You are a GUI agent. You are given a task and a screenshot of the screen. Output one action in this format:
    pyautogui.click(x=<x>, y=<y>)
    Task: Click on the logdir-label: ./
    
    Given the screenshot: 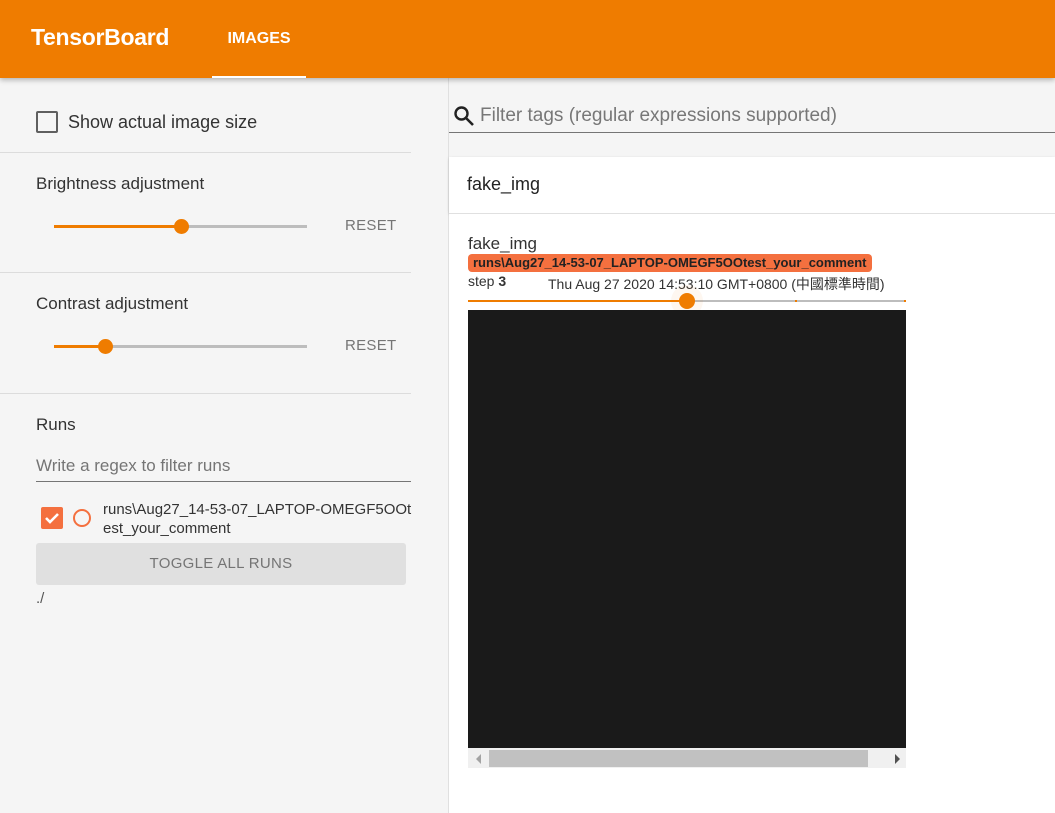 What is the action you would take?
    pyautogui.click(x=40, y=598)
    